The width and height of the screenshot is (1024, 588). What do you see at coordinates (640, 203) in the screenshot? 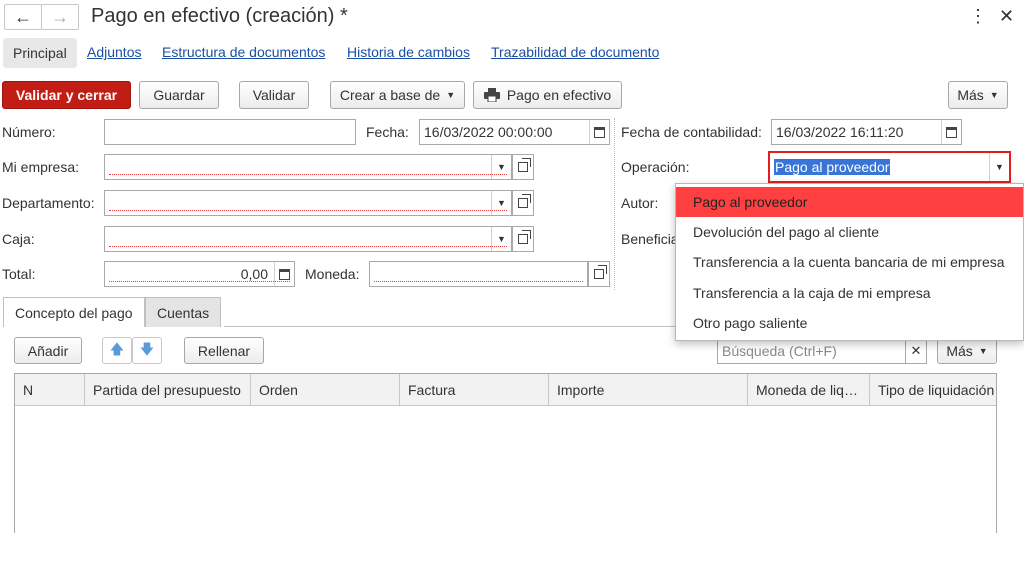
I see `autor-label: Autor:` at bounding box center [640, 203].